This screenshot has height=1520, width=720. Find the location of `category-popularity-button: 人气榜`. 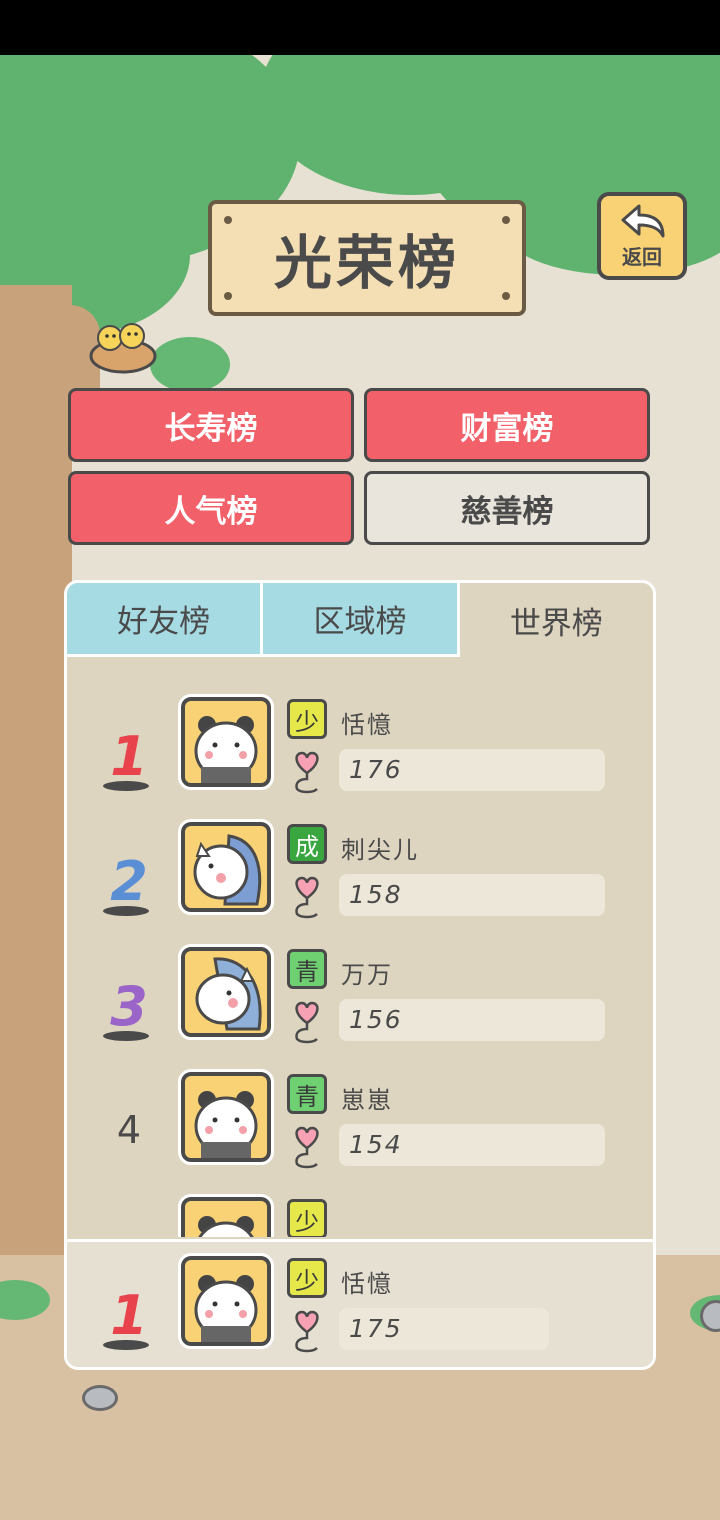

category-popularity-button: 人气榜 is located at coordinates (211, 508).